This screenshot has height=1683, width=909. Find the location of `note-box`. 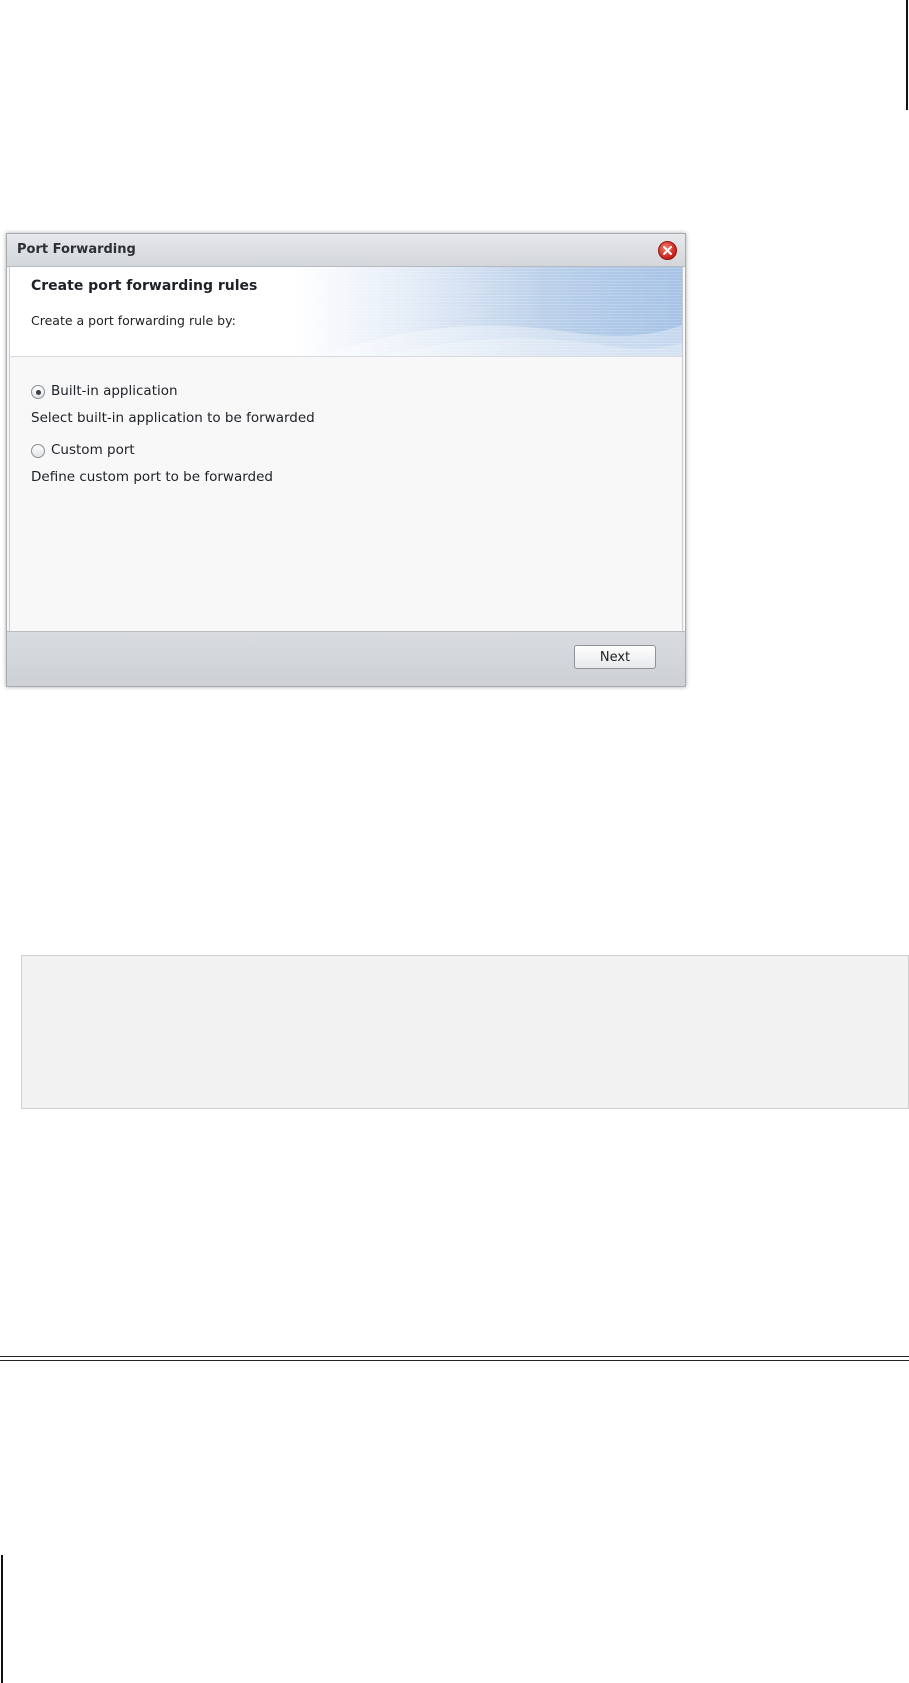

note-box is located at coordinates (465, 1032).